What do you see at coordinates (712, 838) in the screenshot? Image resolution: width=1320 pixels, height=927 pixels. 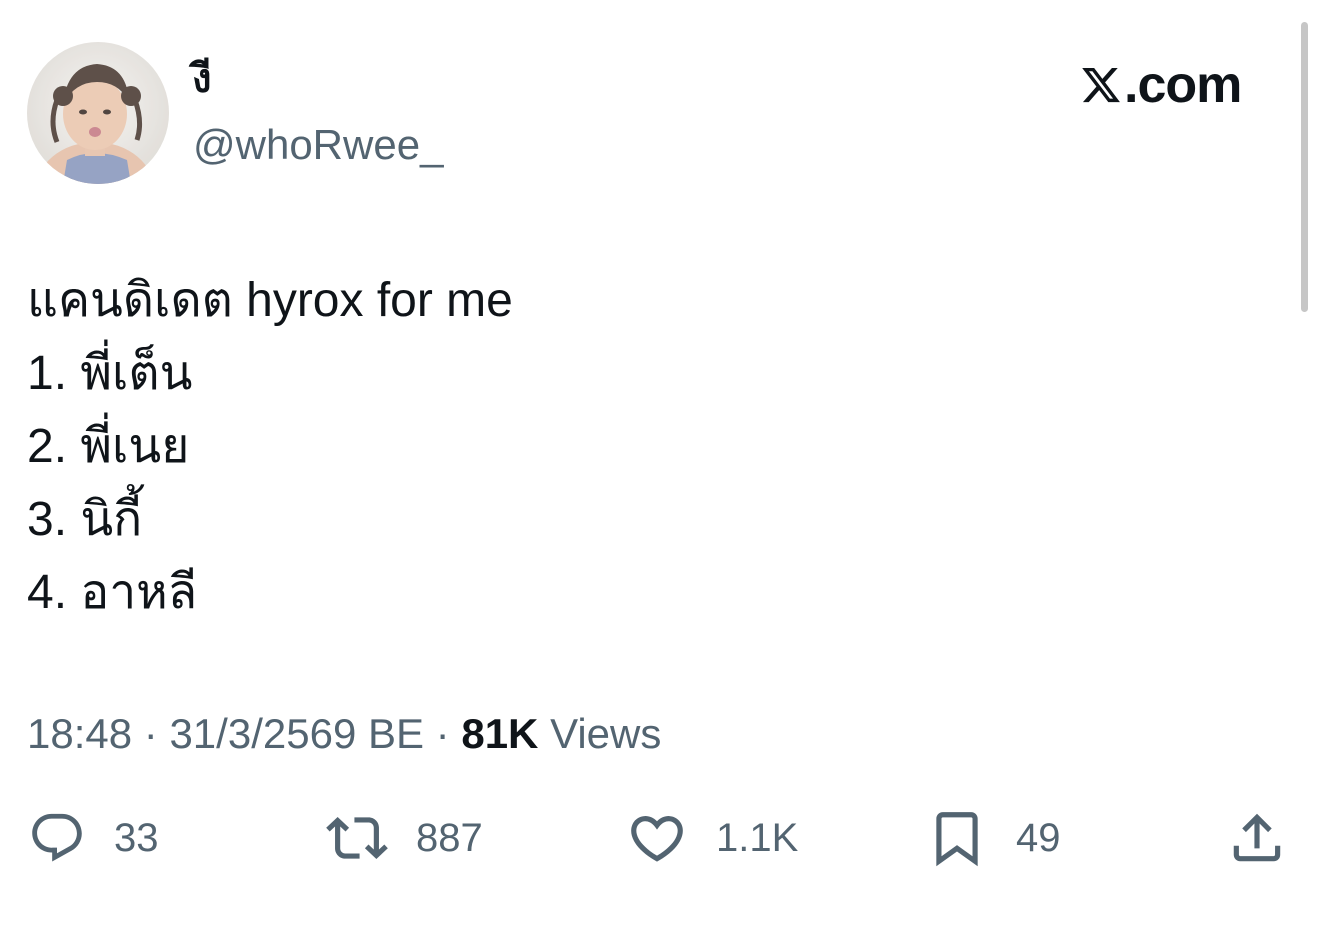 I see `like-button: 1.1K` at bounding box center [712, 838].